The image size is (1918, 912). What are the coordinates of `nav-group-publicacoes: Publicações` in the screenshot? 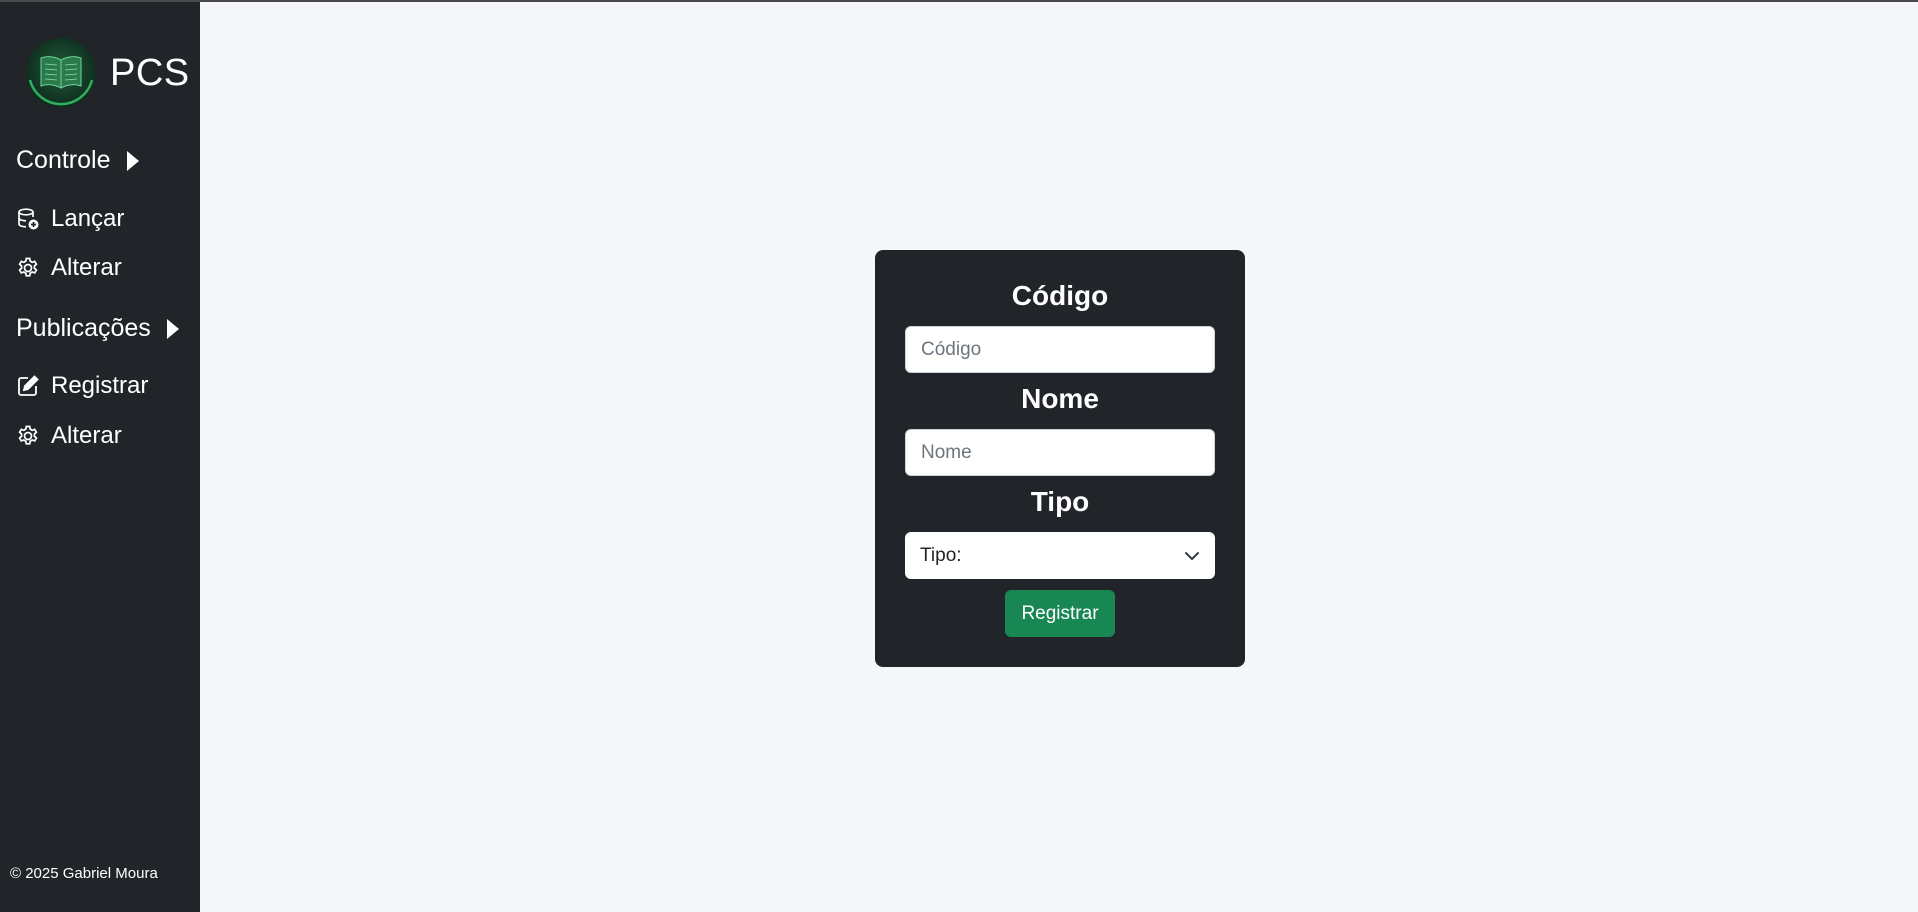 It's located at (97, 328).